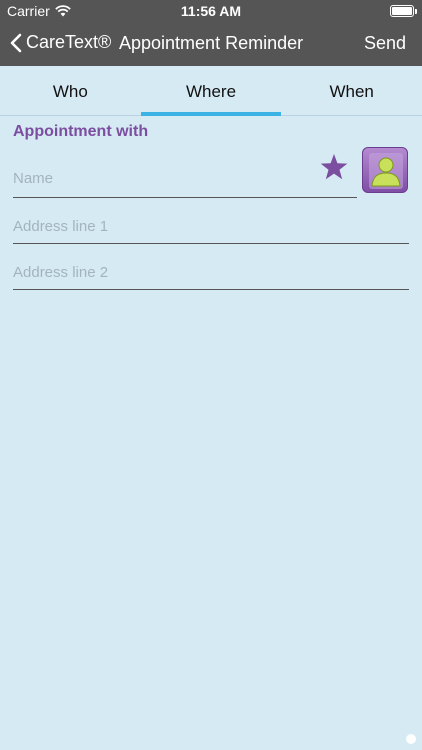 The height and width of the screenshot is (750, 422). I want to click on contact-person-icon, so click(386, 171).